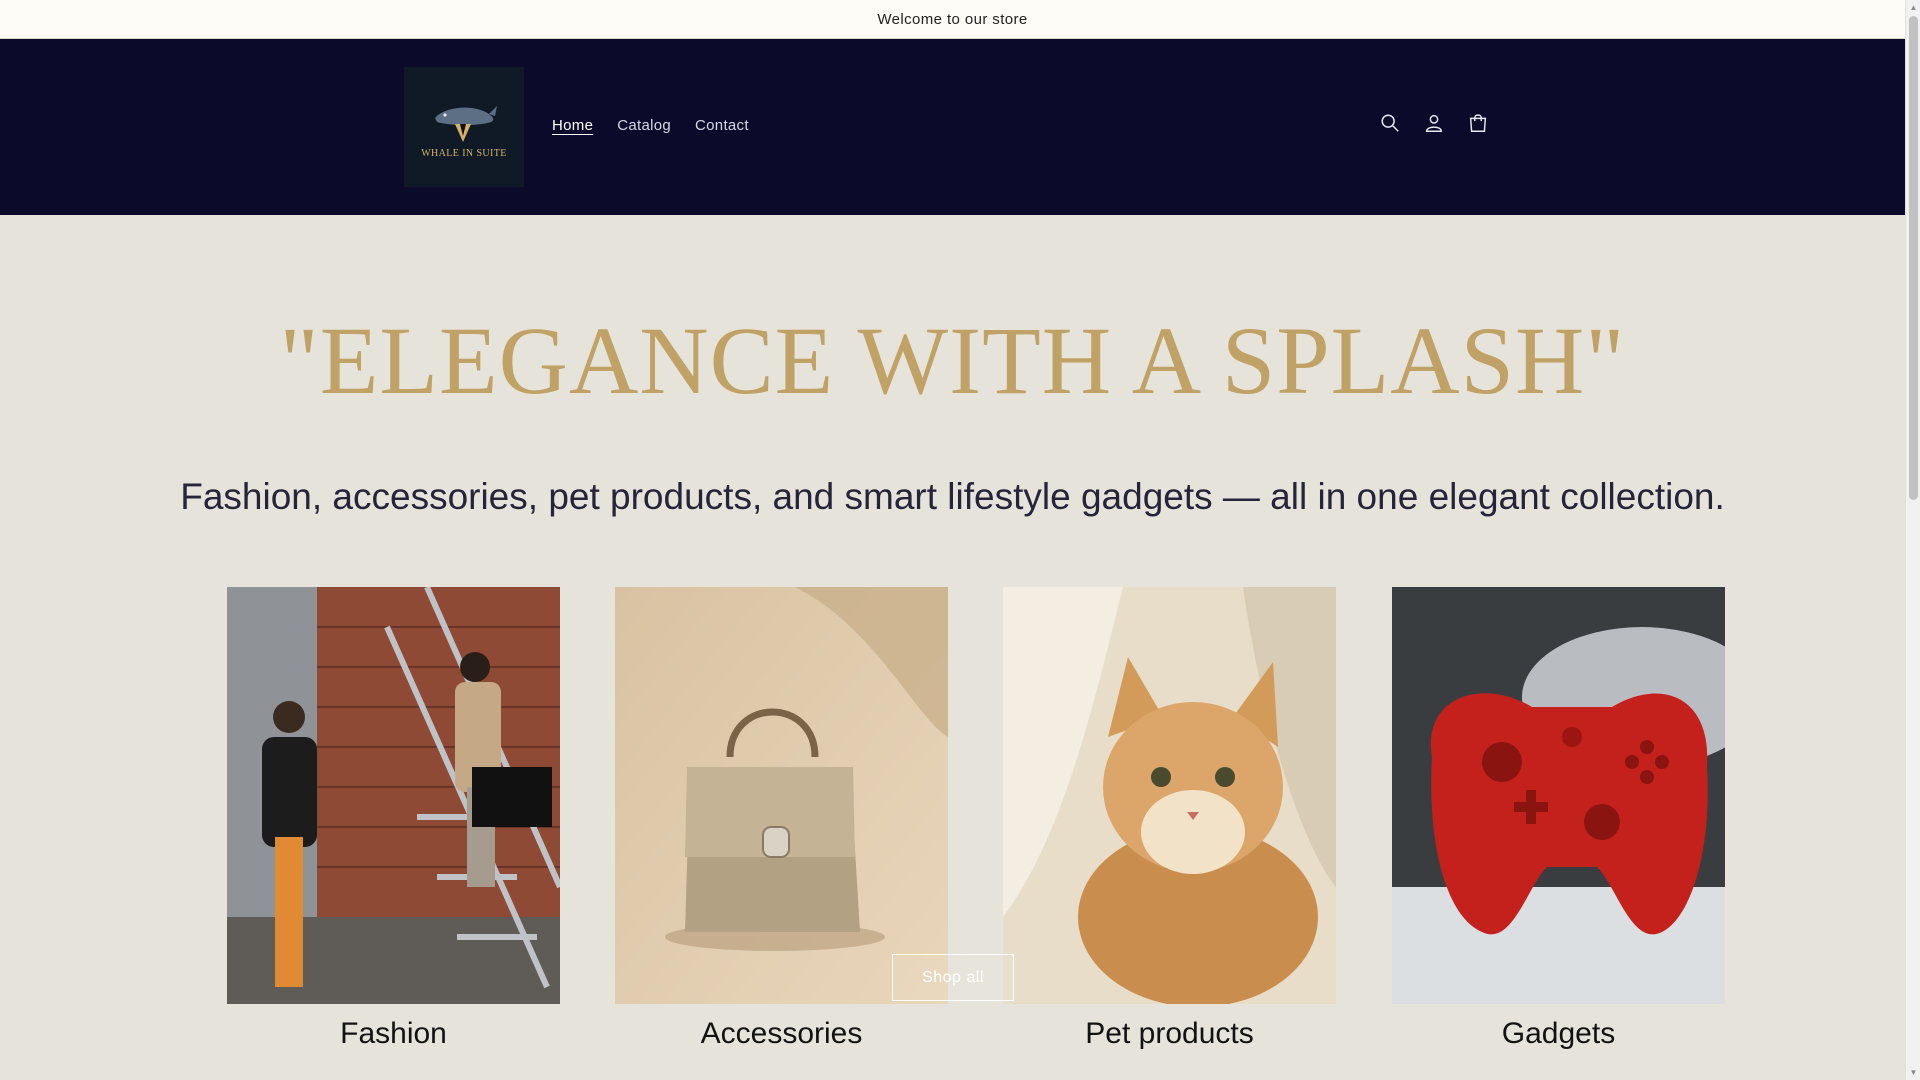  I want to click on announcement-bar: Welcome to our store, so click(952, 19).